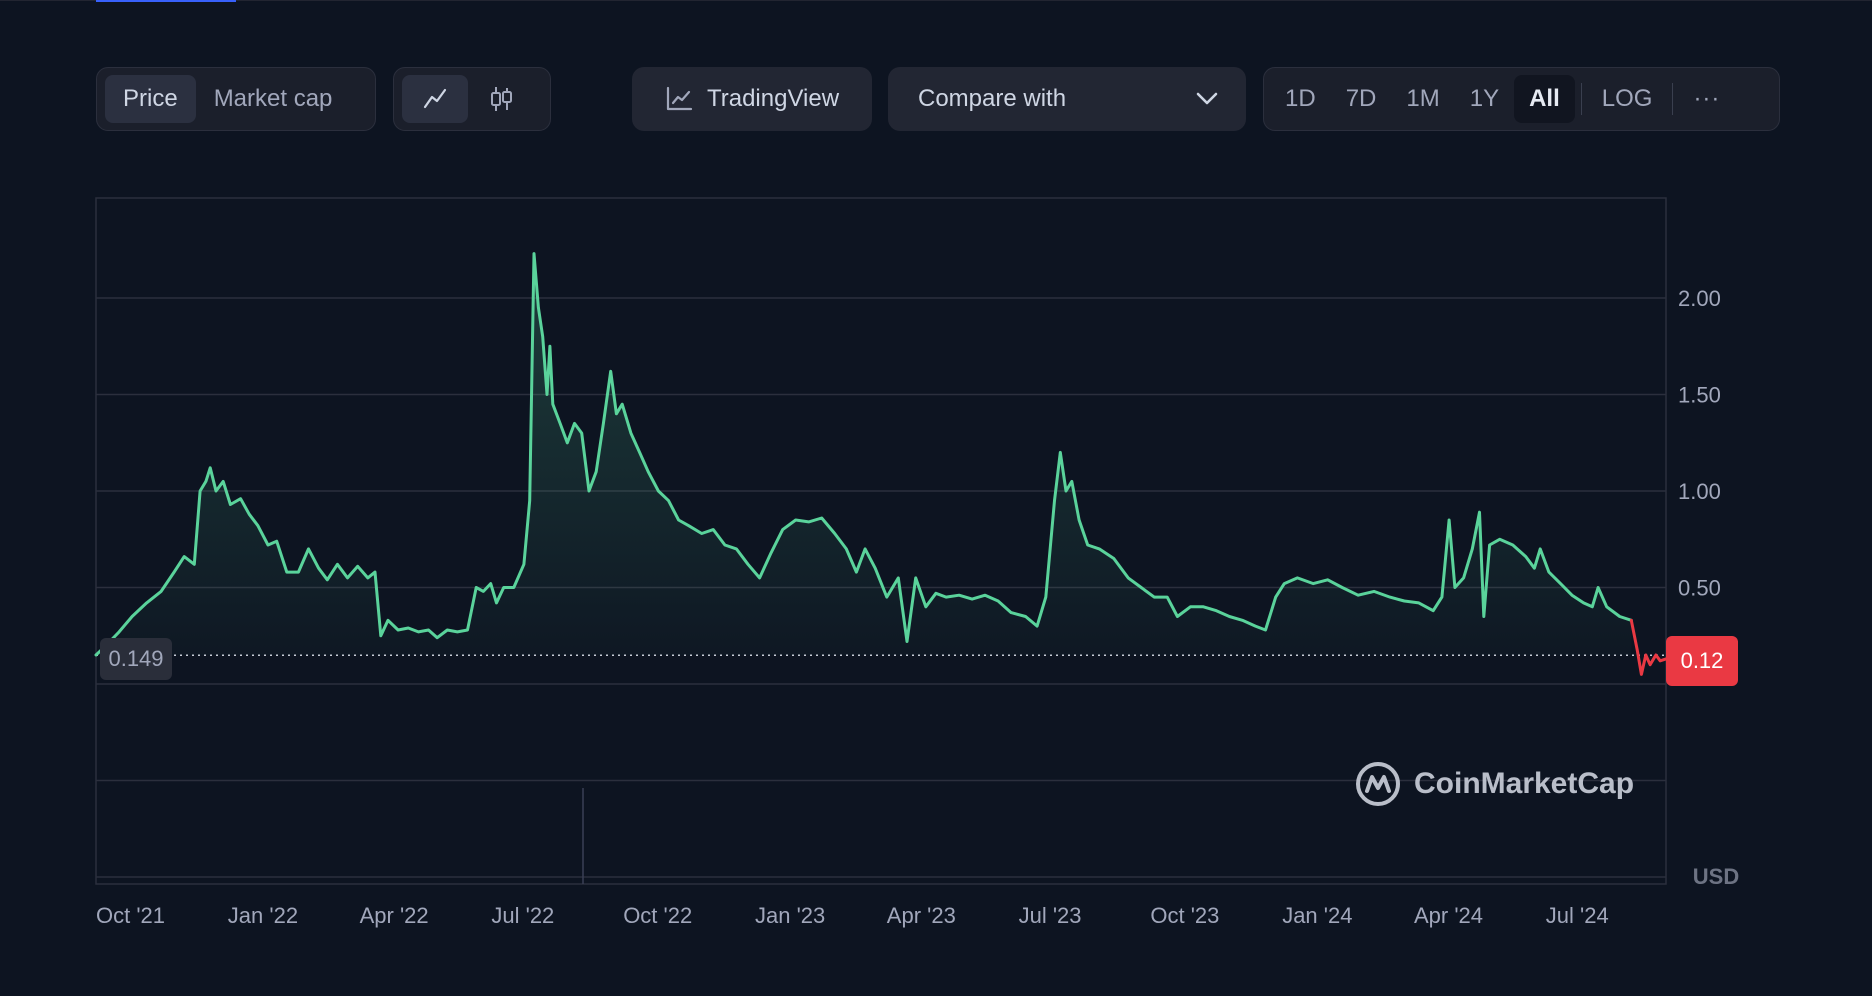 The image size is (1872, 996). Describe the element at coordinates (130, 915) in the screenshot. I see `x-tick-label: Oct '21` at that location.